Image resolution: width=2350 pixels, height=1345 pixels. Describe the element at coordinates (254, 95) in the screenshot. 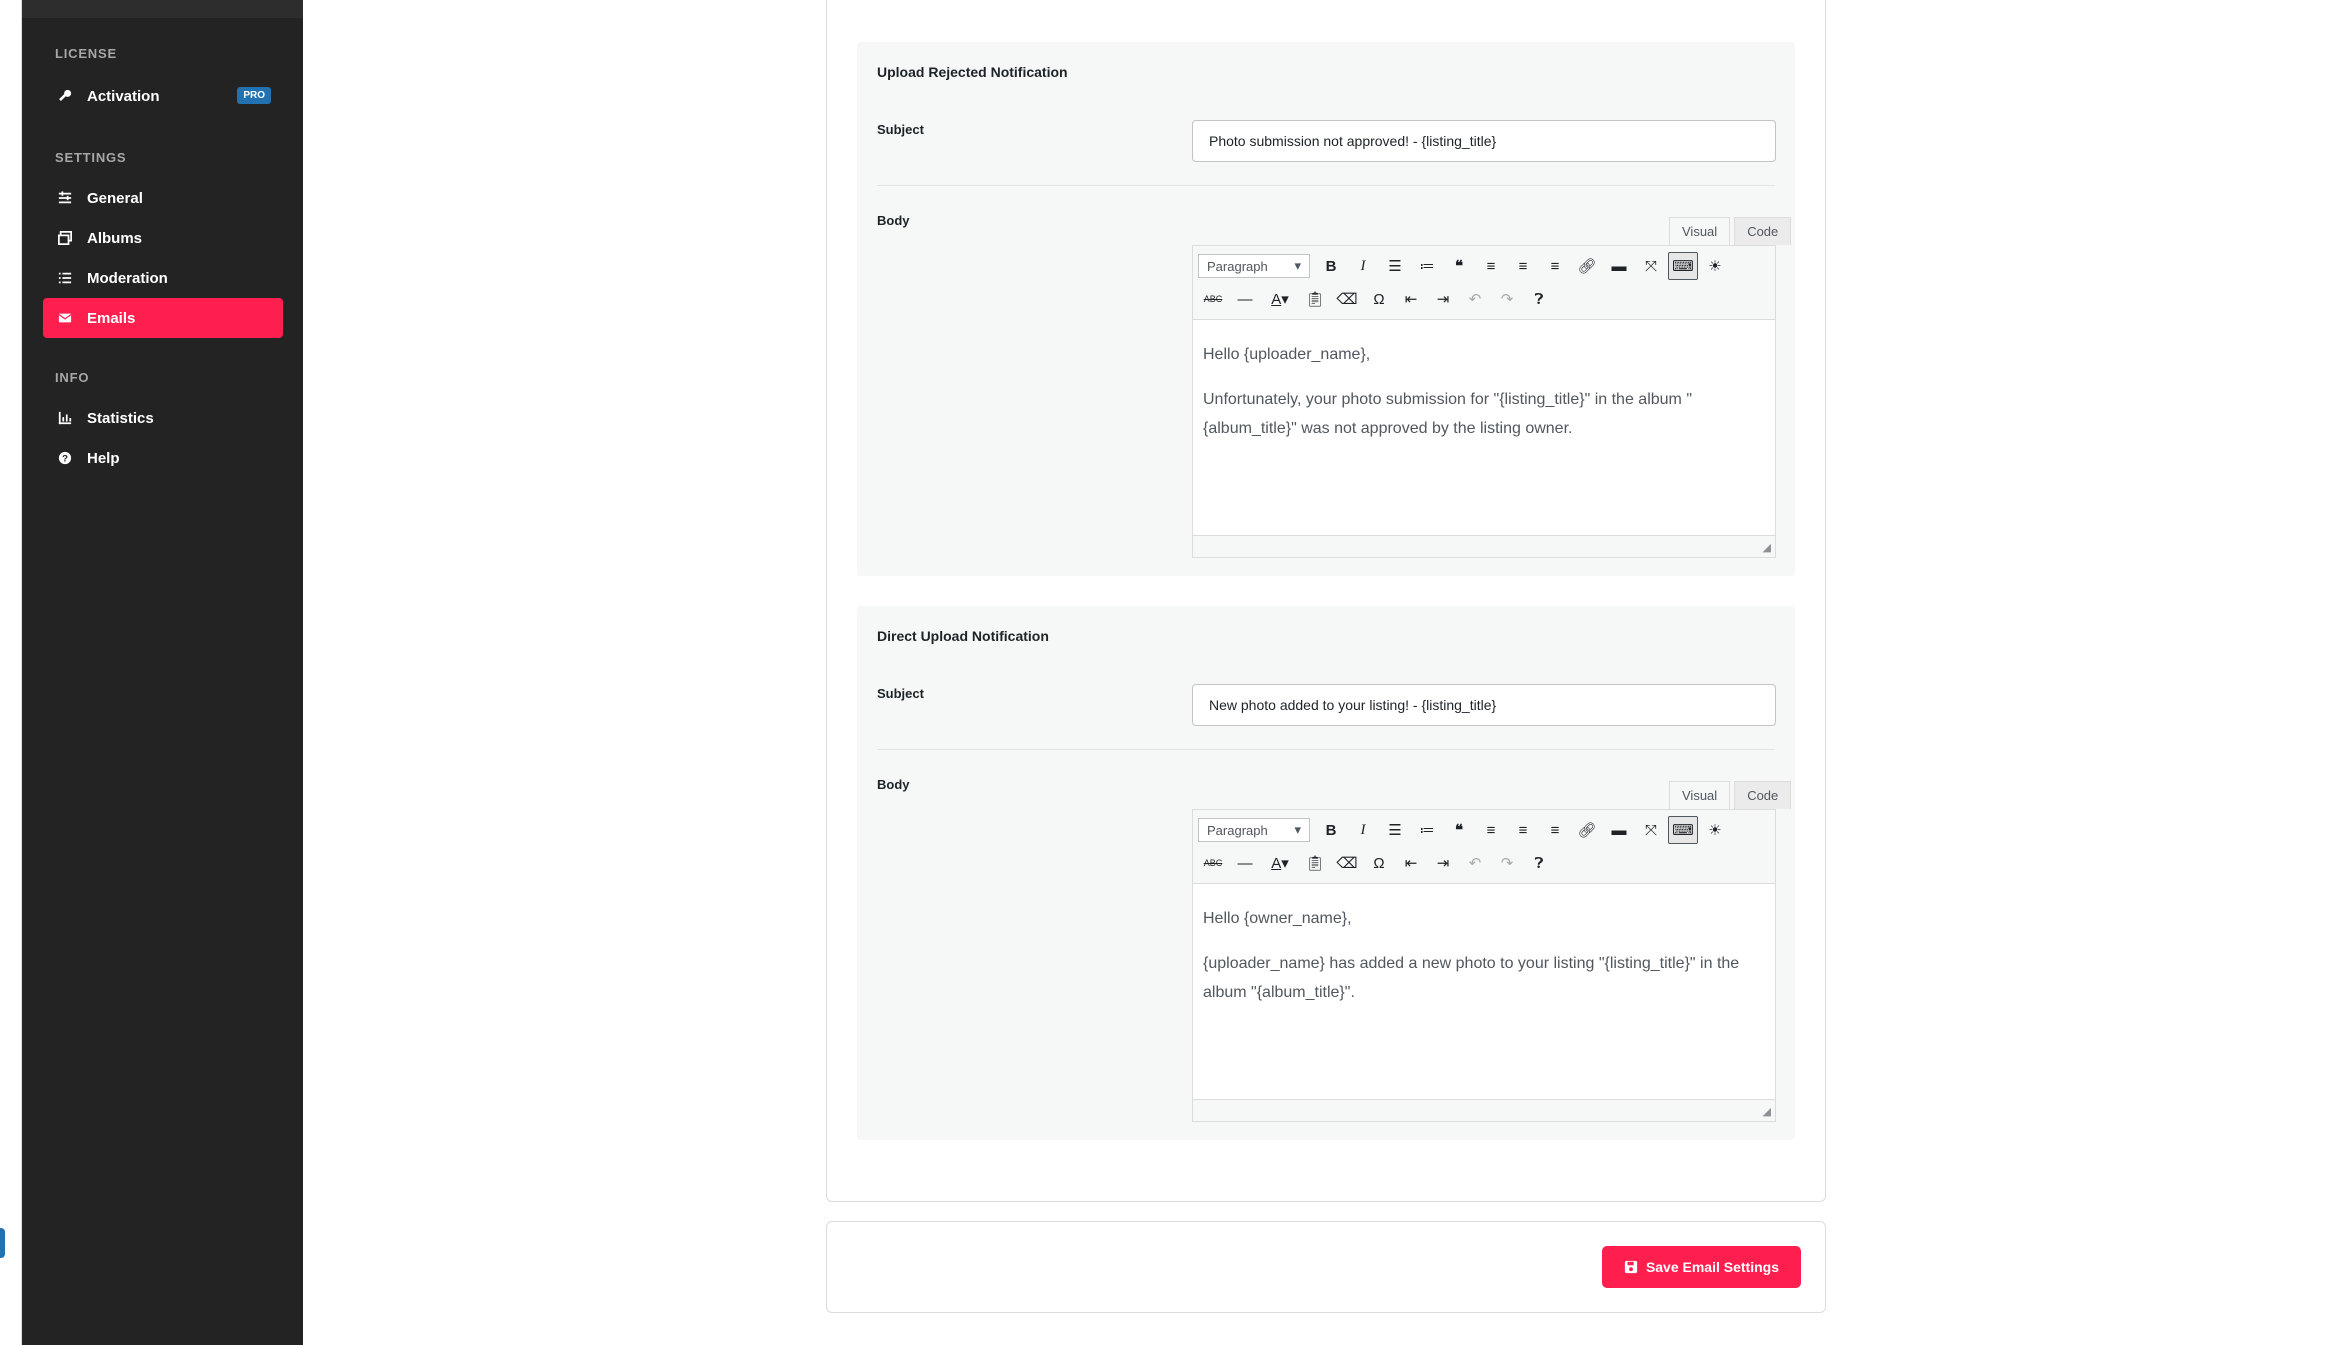

I see `pro-badge: PRO` at that location.